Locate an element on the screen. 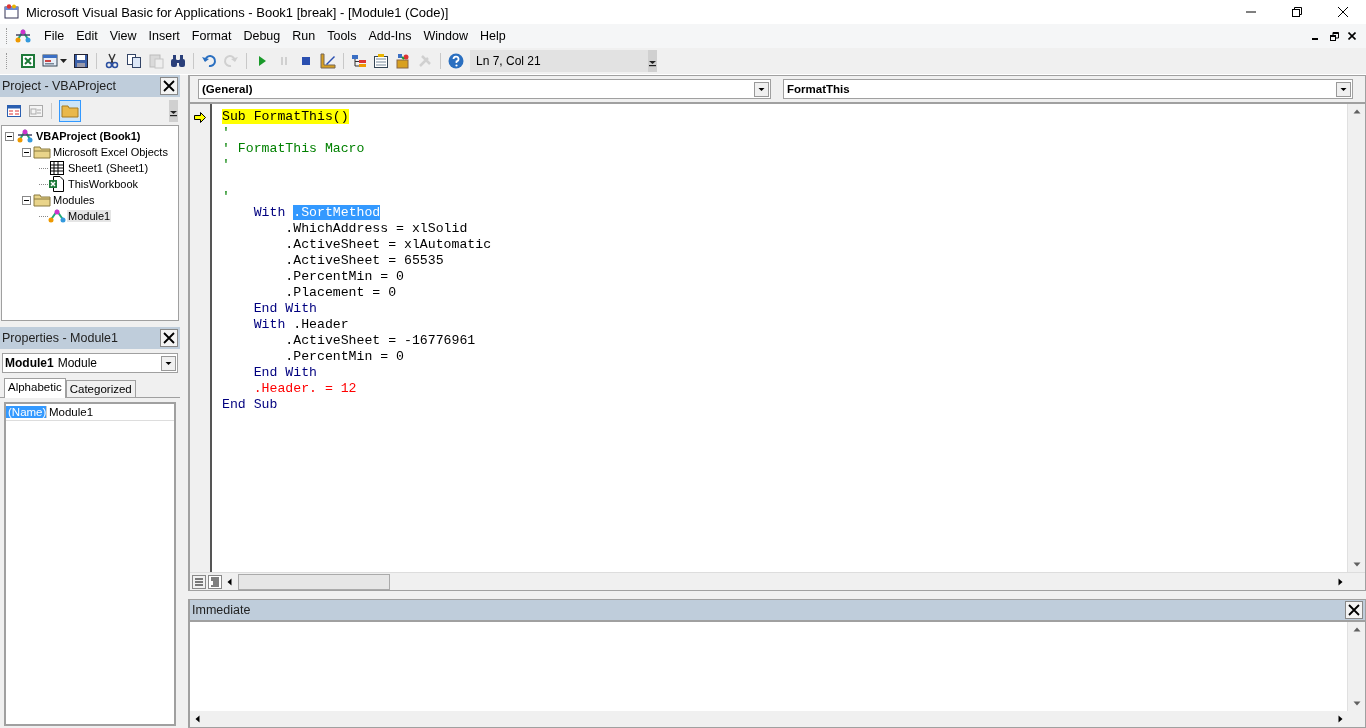  properties-tab: Categorized is located at coordinates (100, 388).